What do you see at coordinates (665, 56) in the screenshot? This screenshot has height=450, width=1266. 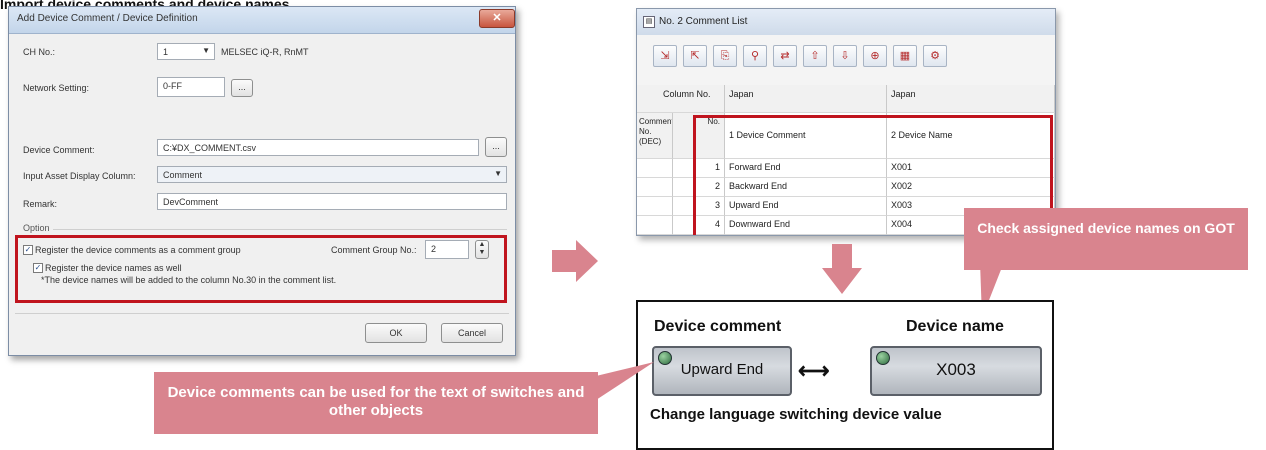 I see `import-icon: ⇲` at bounding box center [665, 56].